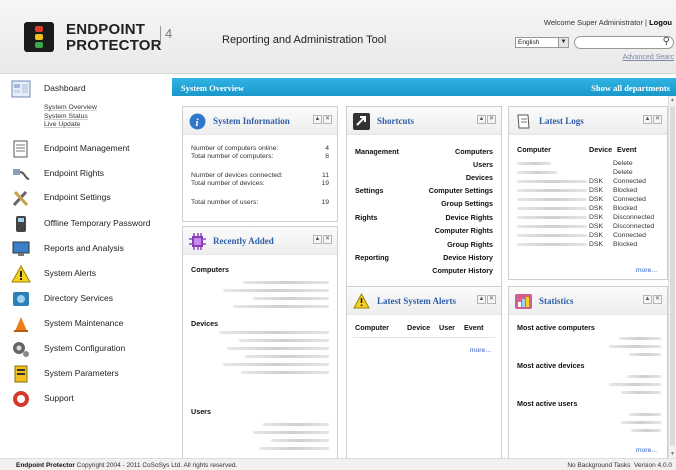 This screenshot has height=470, width=676. Describe the element at coordinates (86, 274) in the screenshot. I see `sidebar-item-system-alerts: System Alerts` at that location.